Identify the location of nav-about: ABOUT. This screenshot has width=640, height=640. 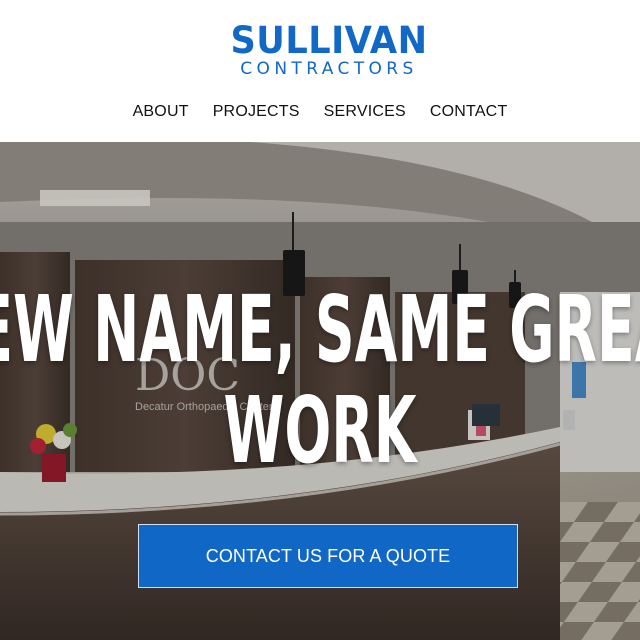
(161, 112).